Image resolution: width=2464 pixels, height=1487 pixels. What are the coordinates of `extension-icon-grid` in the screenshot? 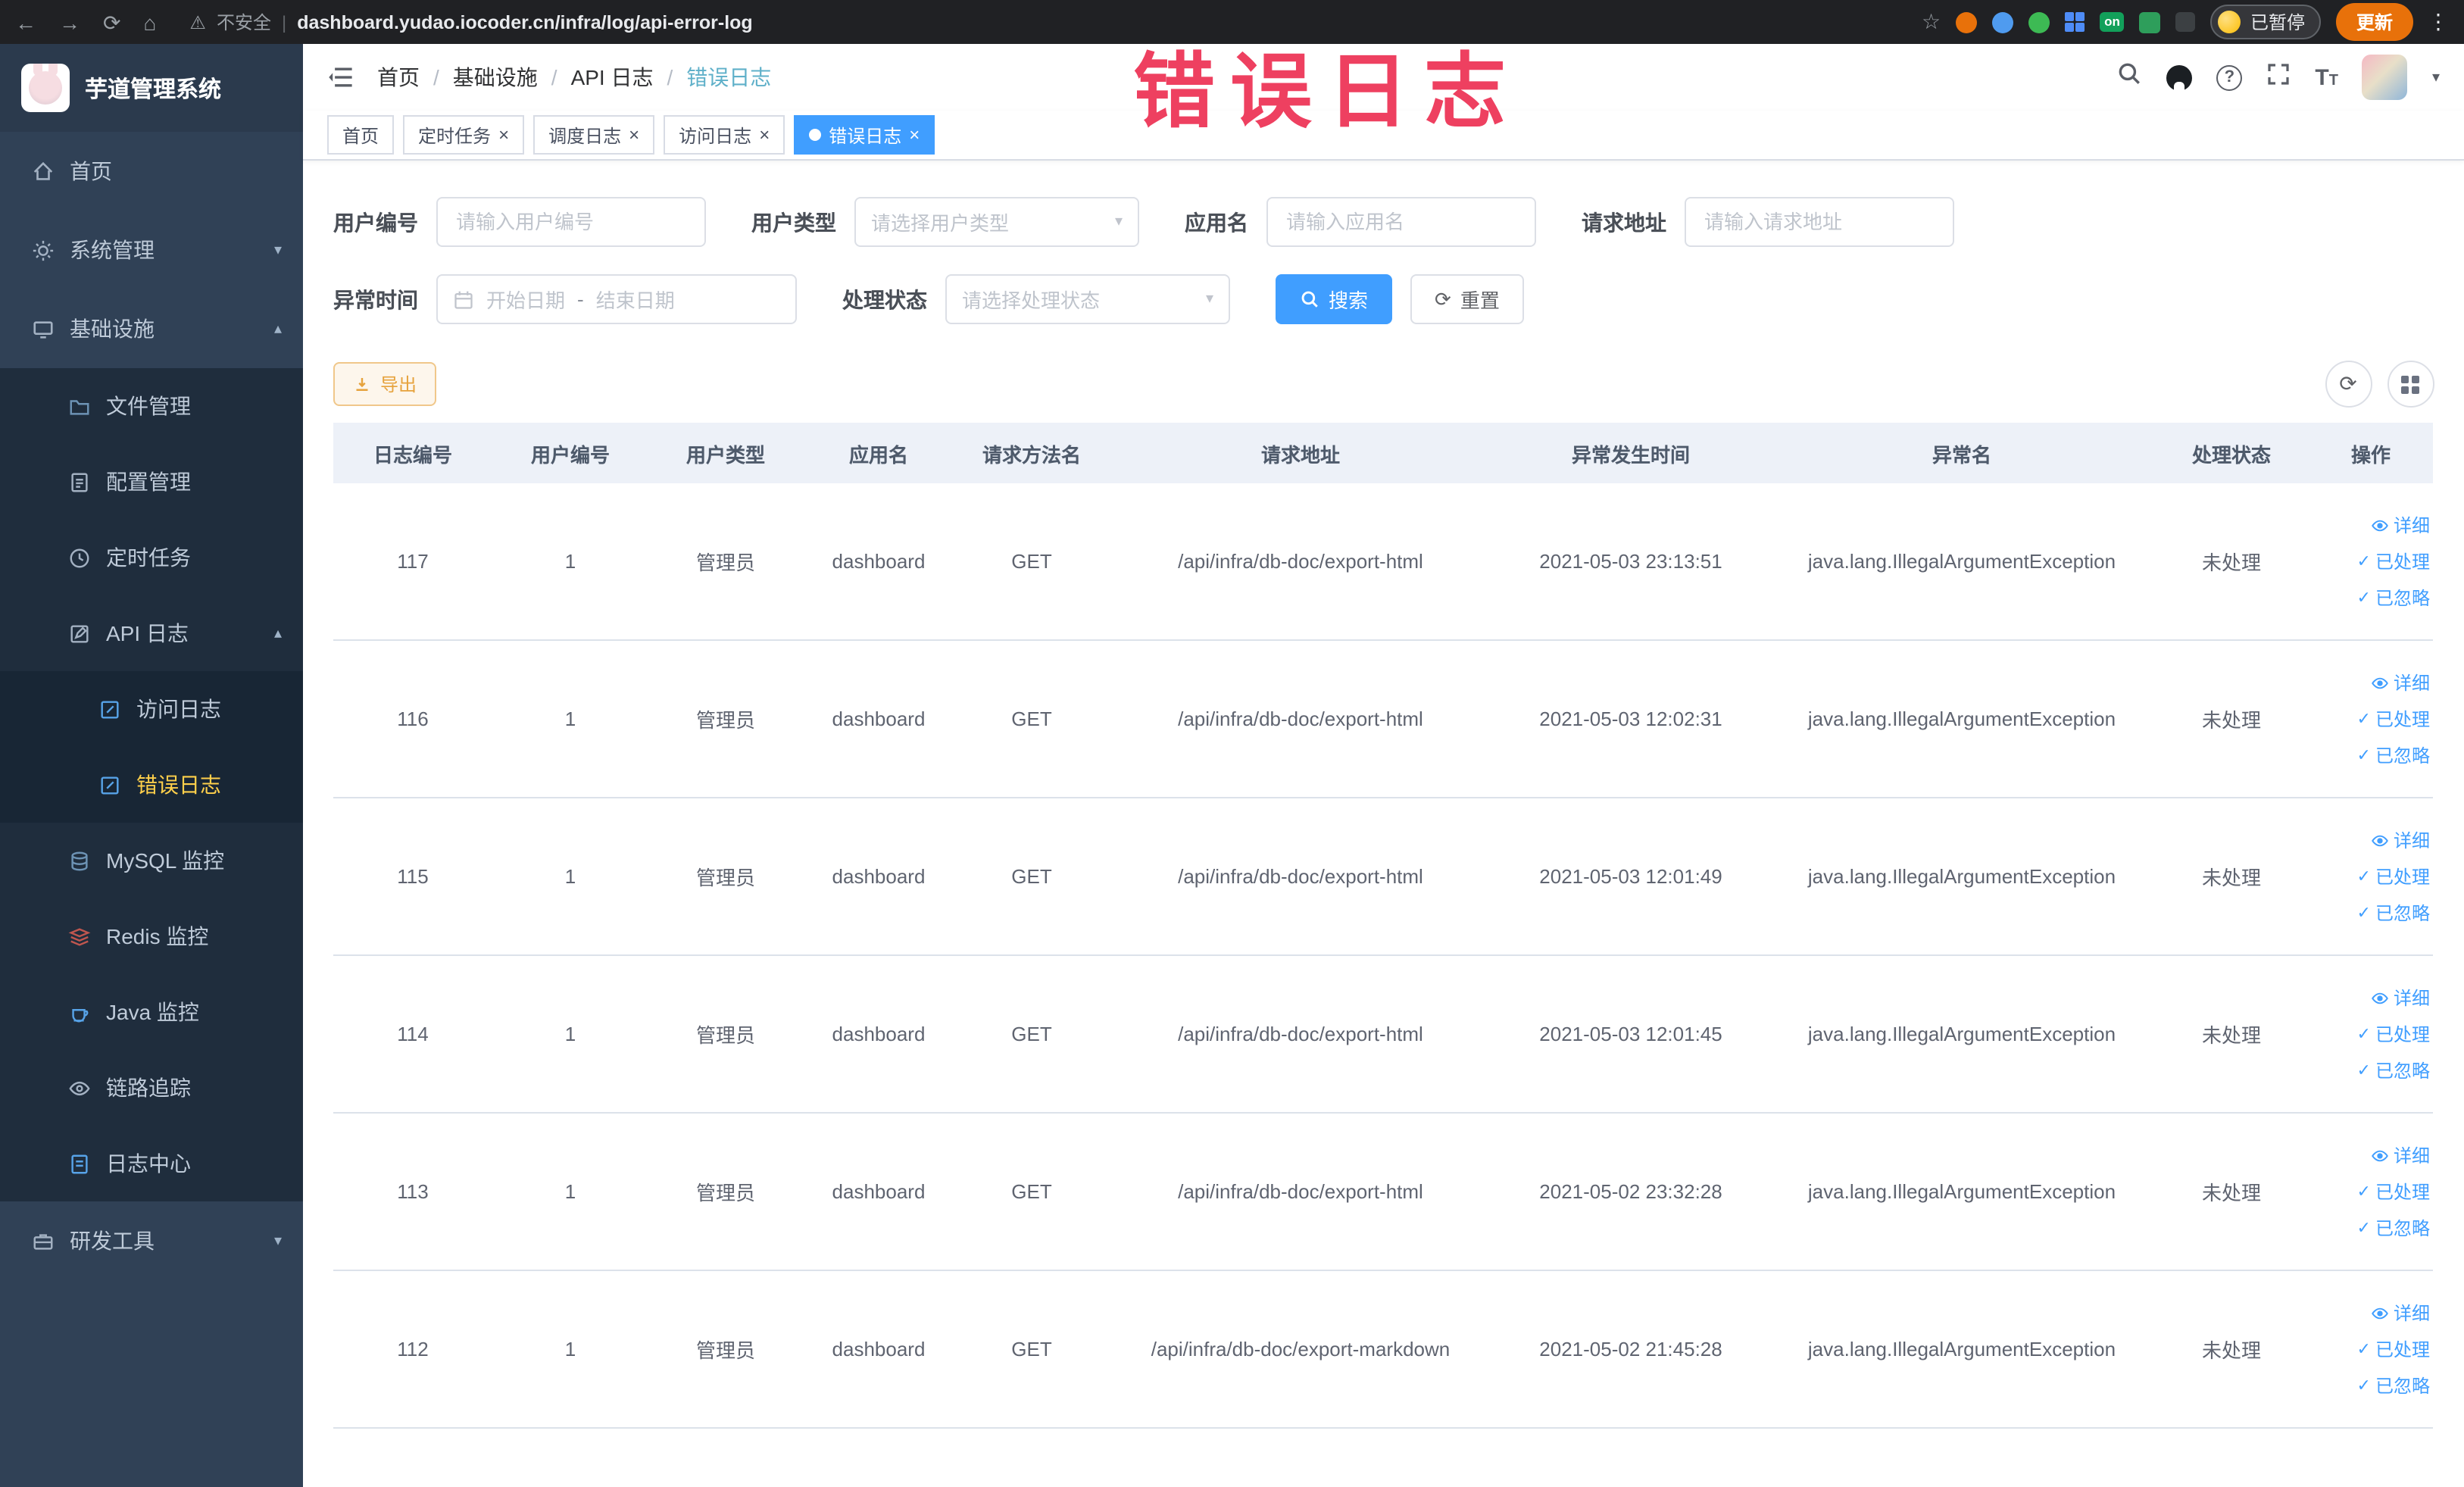 It's located at (2075, 22).